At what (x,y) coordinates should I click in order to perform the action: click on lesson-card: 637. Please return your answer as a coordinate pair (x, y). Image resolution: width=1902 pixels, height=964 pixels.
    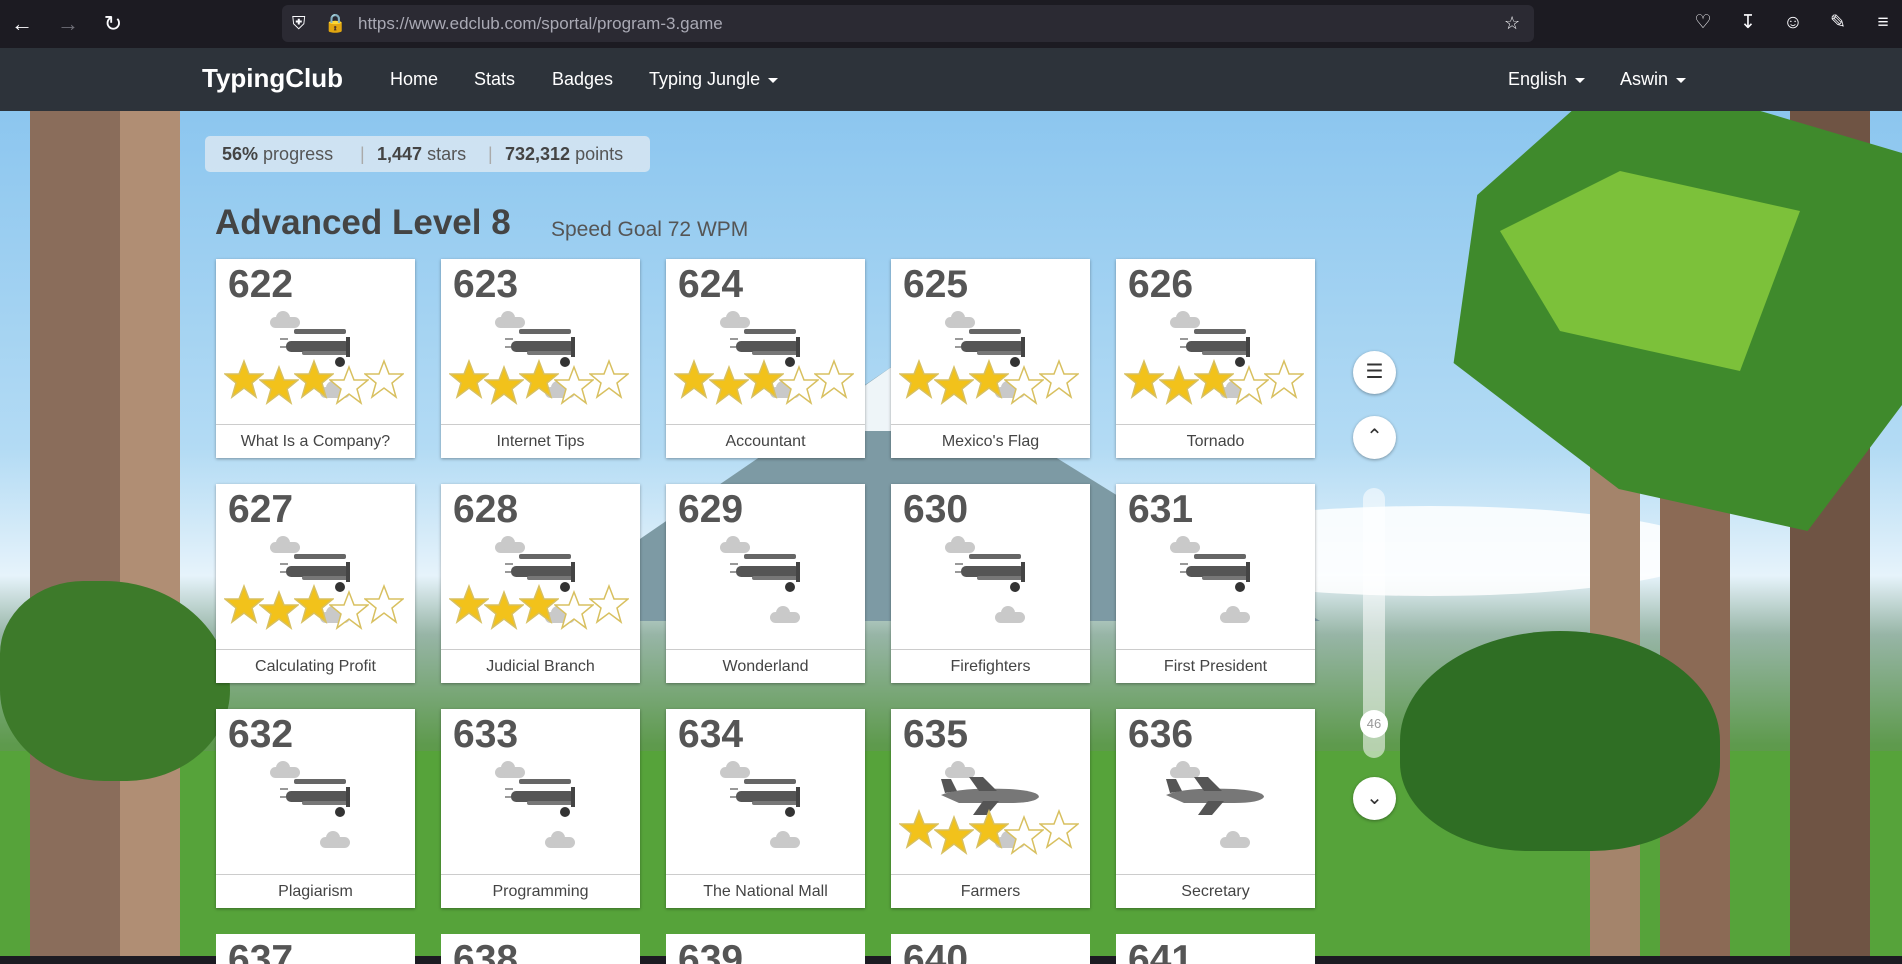
    Looking at the image, I should click on (315, 949).